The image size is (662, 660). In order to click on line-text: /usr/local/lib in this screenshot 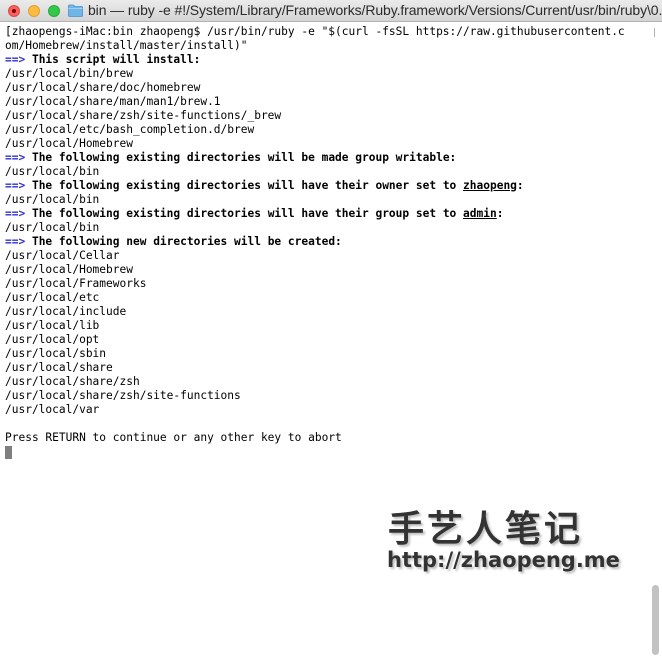, I will do `click(52, 325)`.